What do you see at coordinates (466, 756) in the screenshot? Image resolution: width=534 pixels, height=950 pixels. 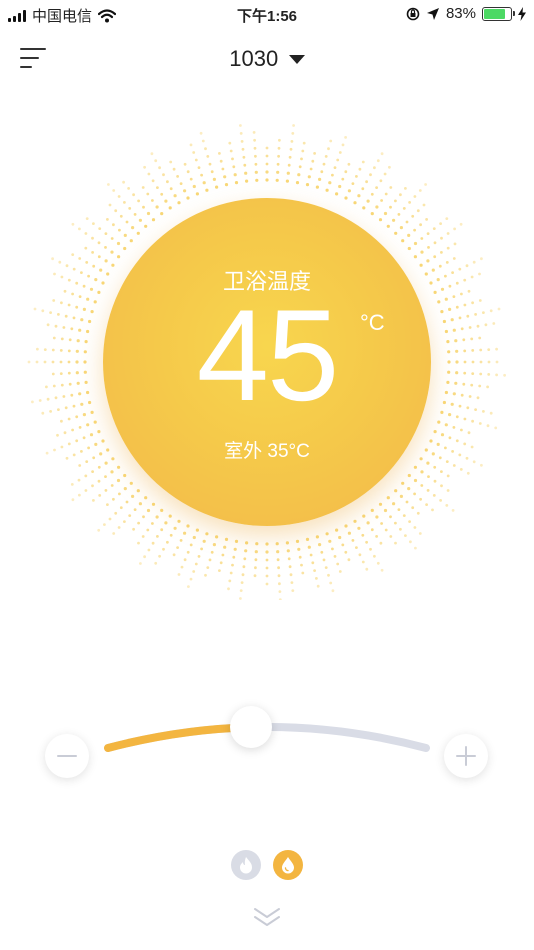 I see `increase-button` at bounding box center [466, 756].